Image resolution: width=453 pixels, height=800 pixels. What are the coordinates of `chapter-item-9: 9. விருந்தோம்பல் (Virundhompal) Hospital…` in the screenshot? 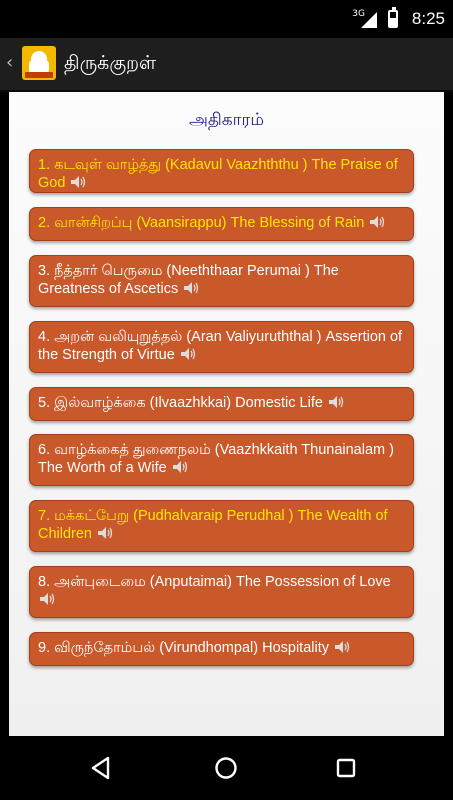 It's located at (221, 649).